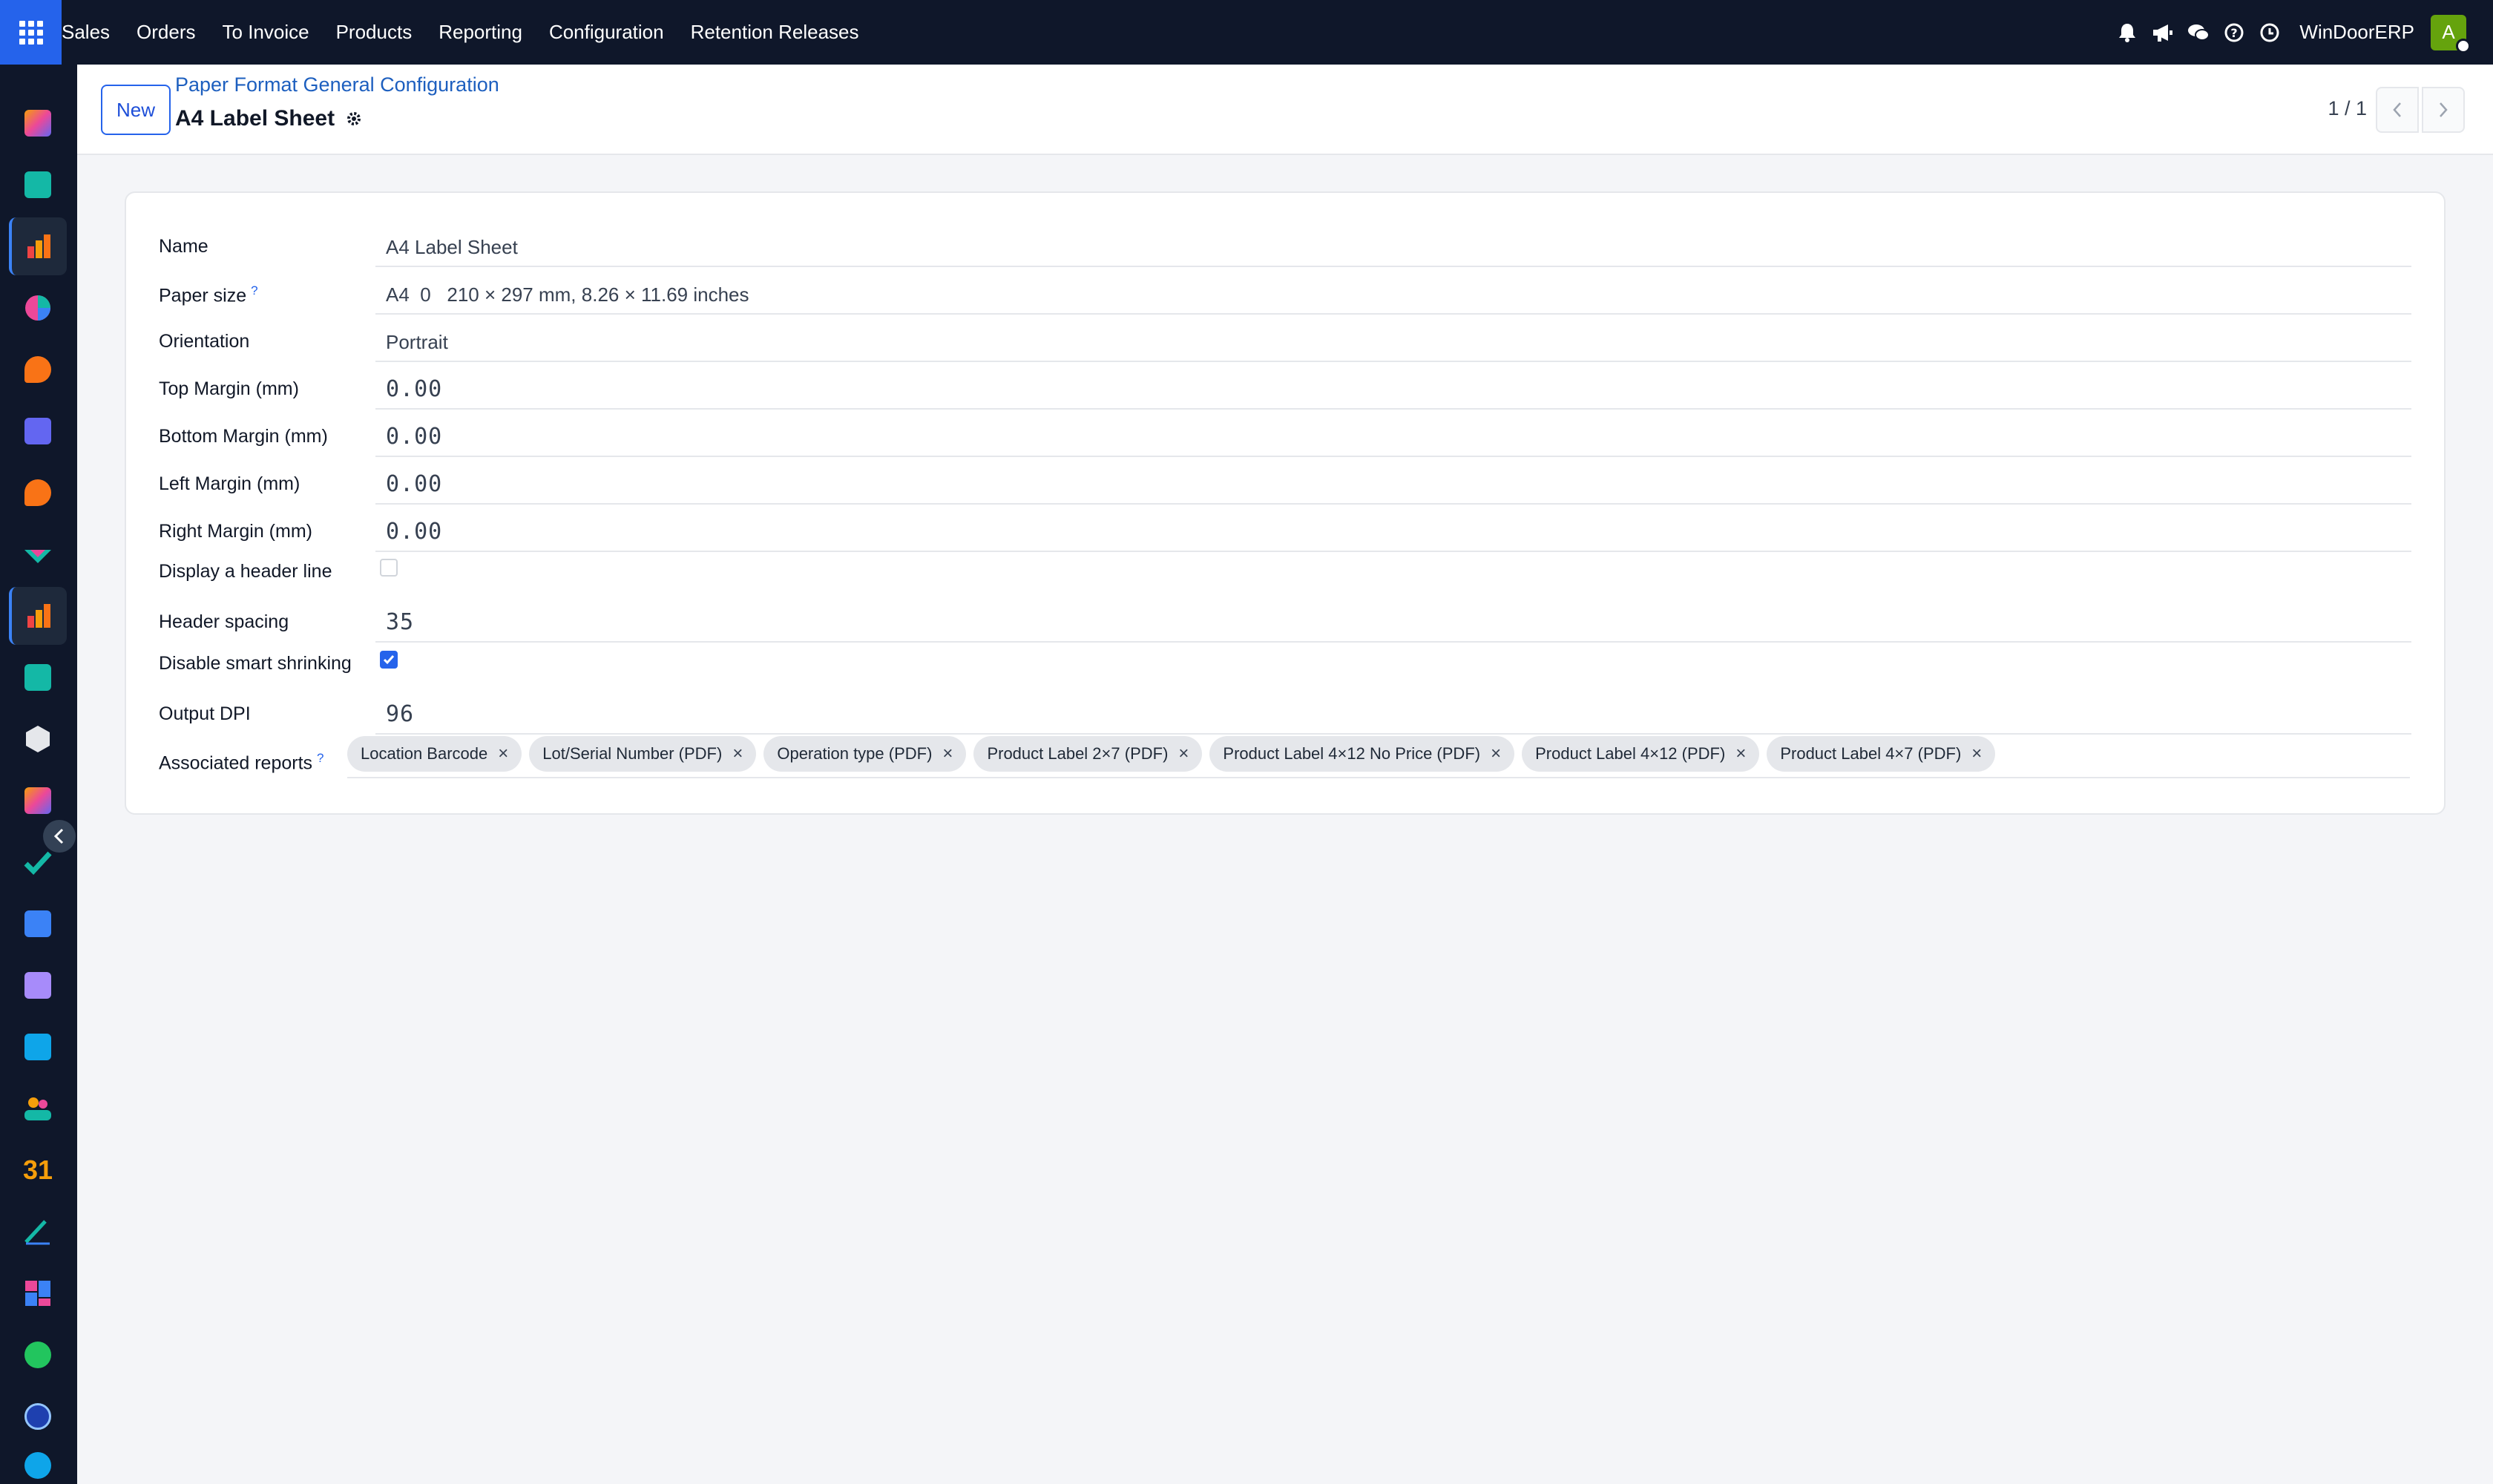 This screenshot has width=2493, height=1484. I want to click on app-icon-mail, so click(38, 431).